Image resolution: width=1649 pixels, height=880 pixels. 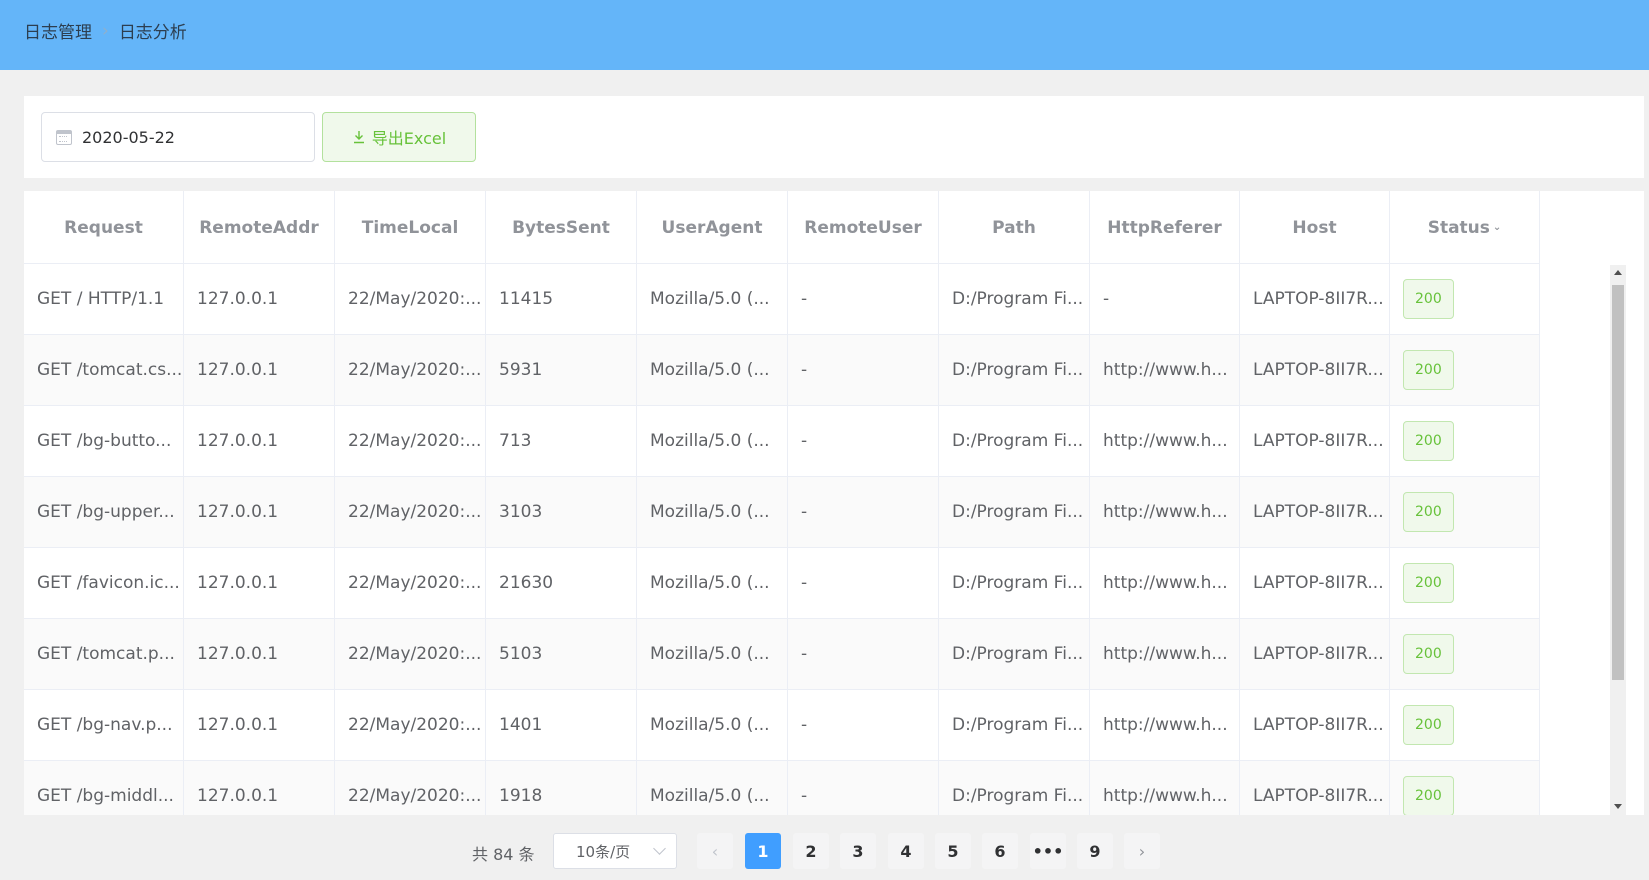 I want to click on column-header-http-referer: HttpReferer, so click(x=1165, y=227).